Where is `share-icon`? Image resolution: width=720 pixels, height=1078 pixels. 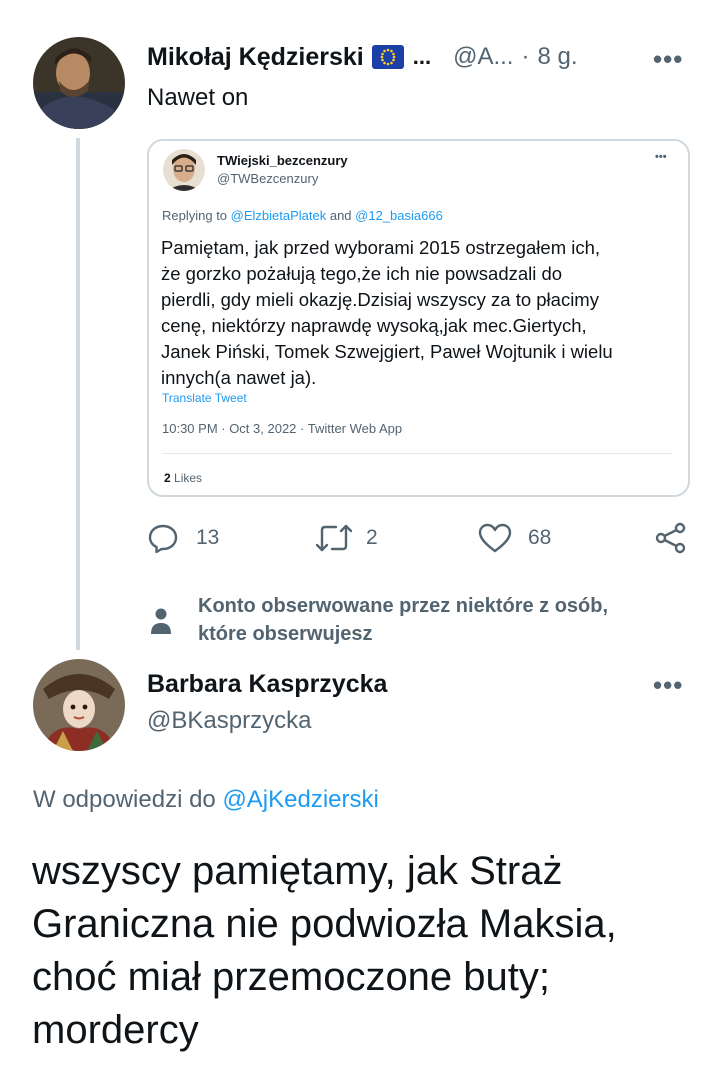 share-icon is located at coordinates (671, 538).